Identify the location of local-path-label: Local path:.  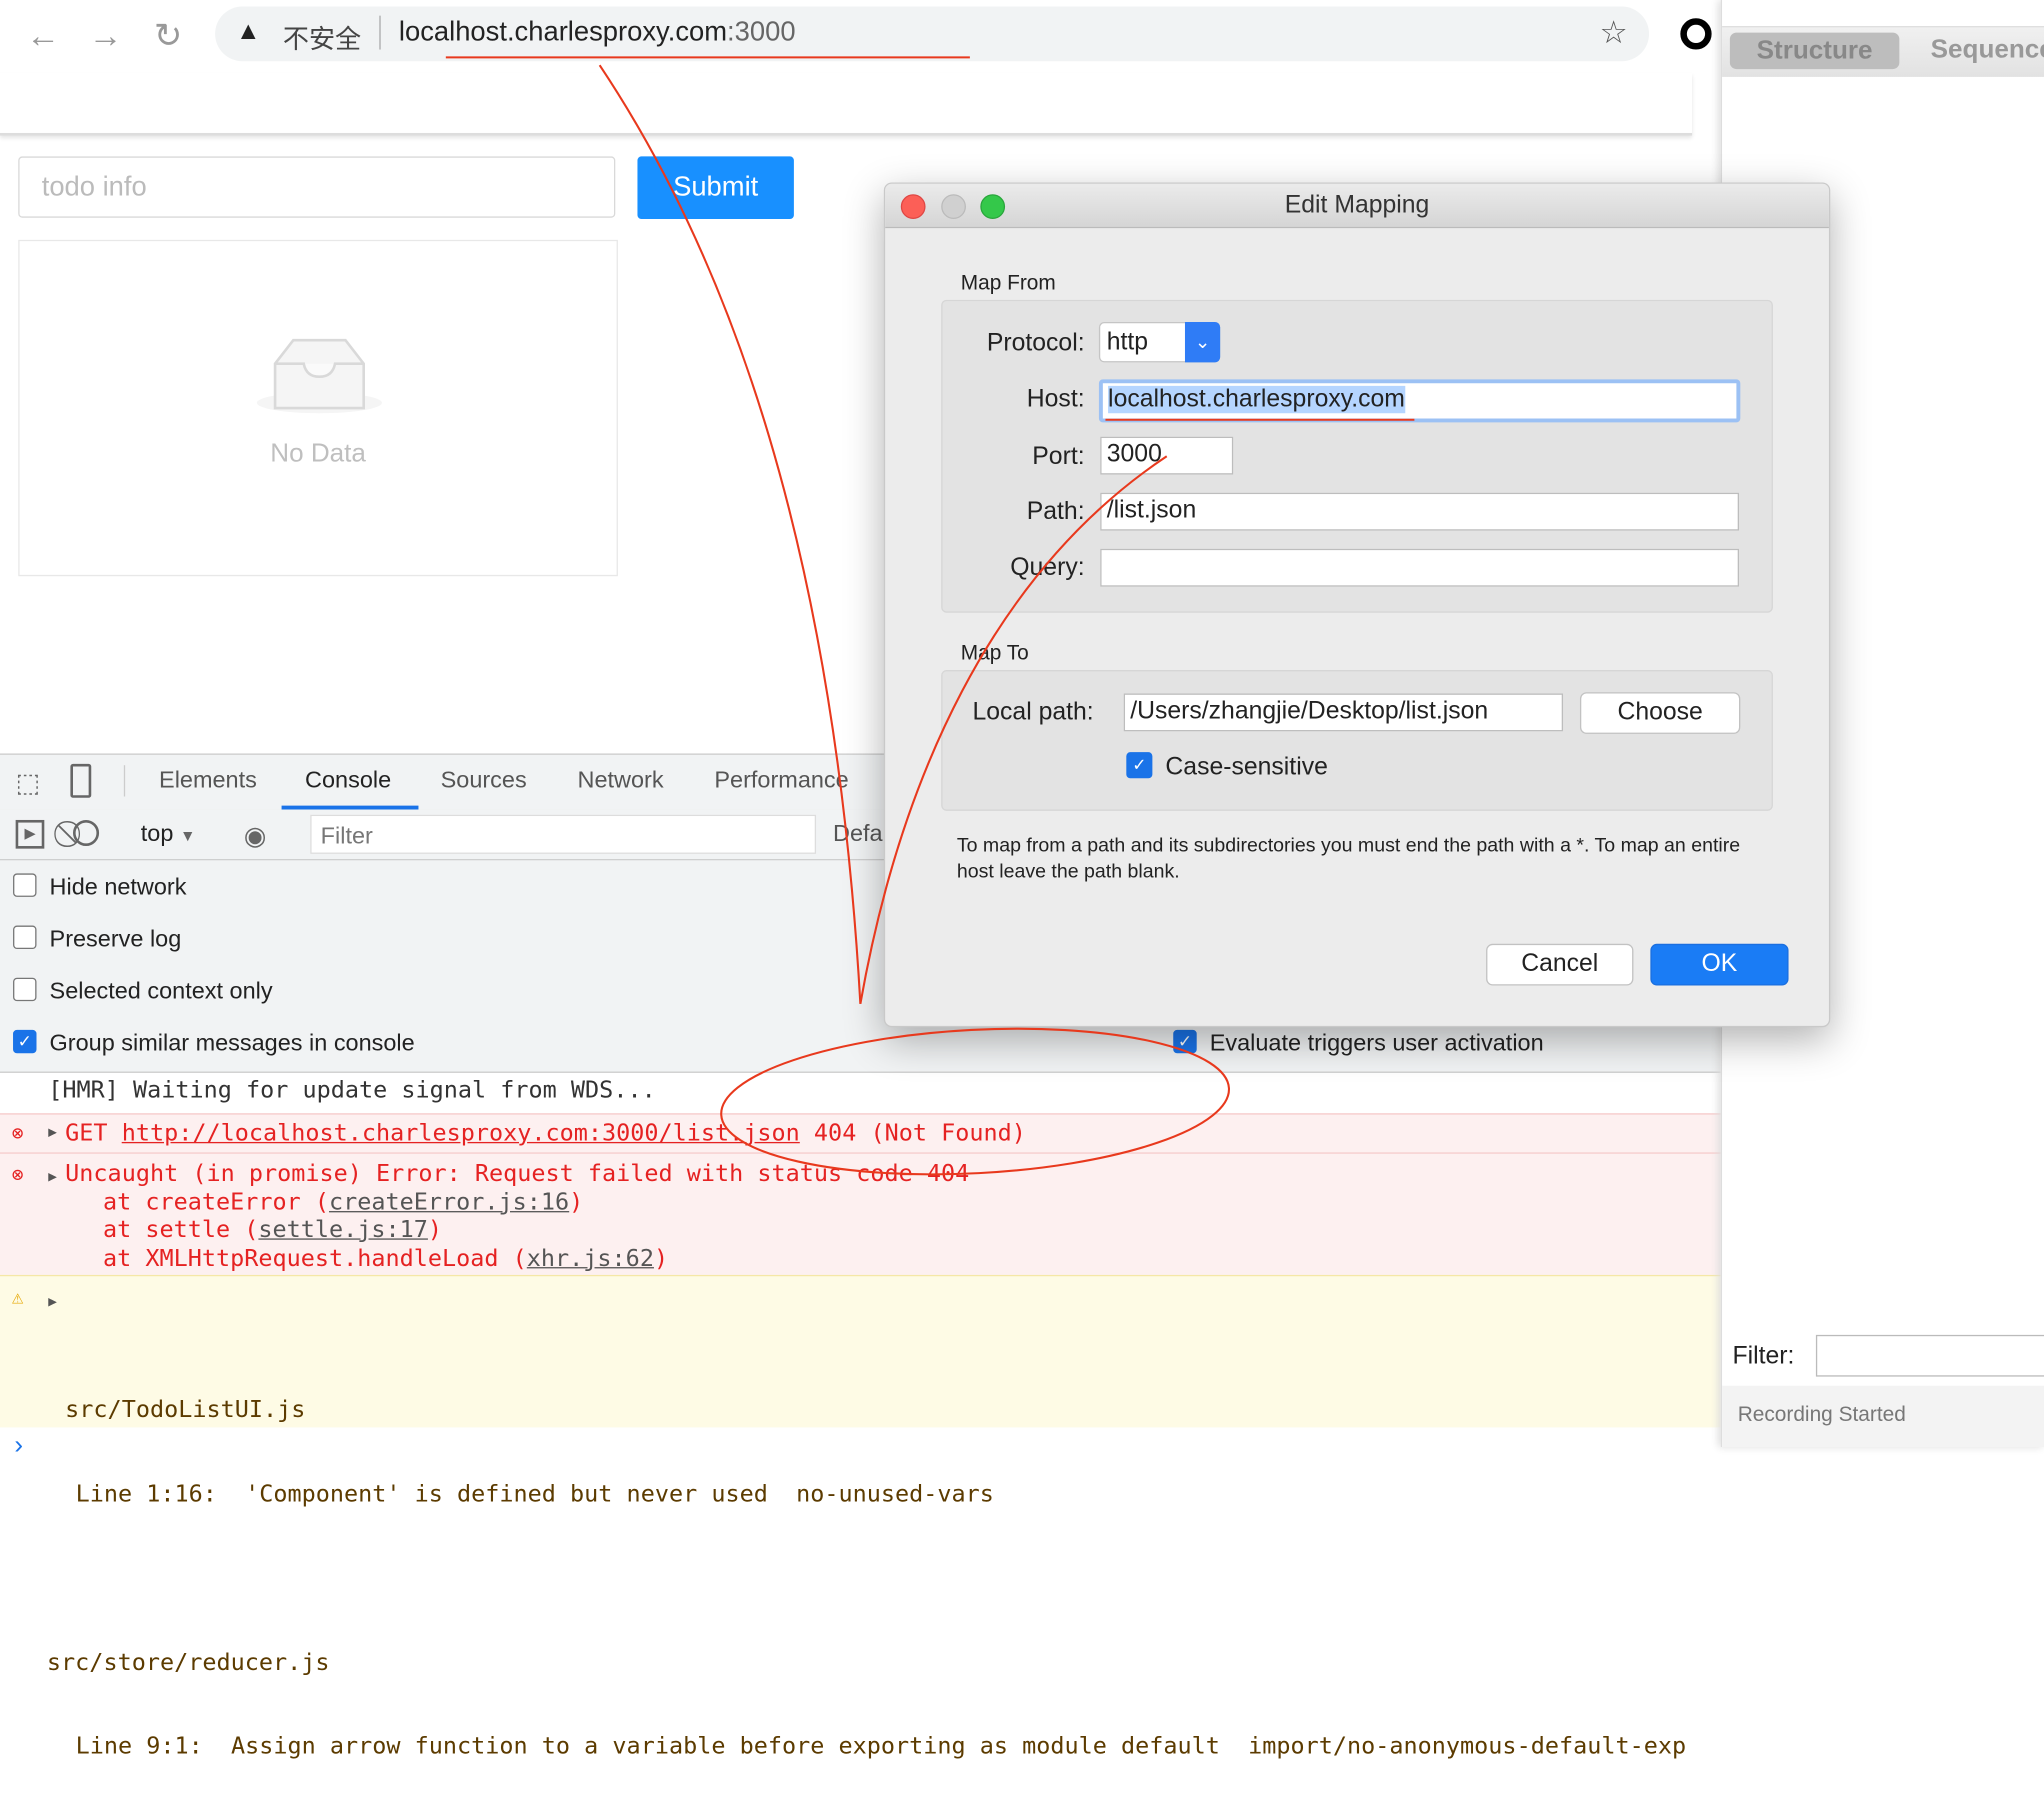
(1033, 712).